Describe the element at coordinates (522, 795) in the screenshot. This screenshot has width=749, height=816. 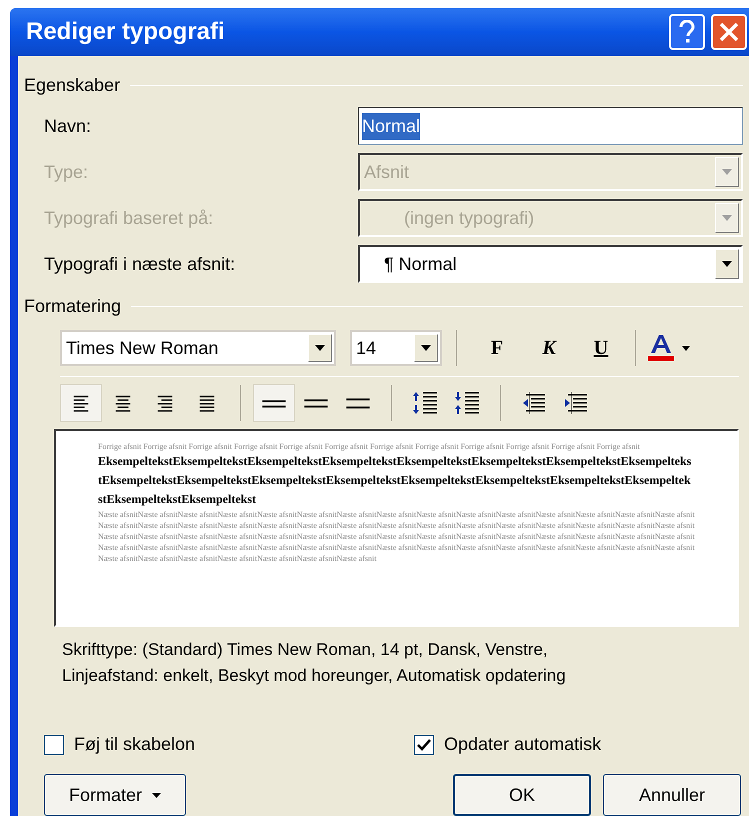
I see `ok-button: OK` at that location.